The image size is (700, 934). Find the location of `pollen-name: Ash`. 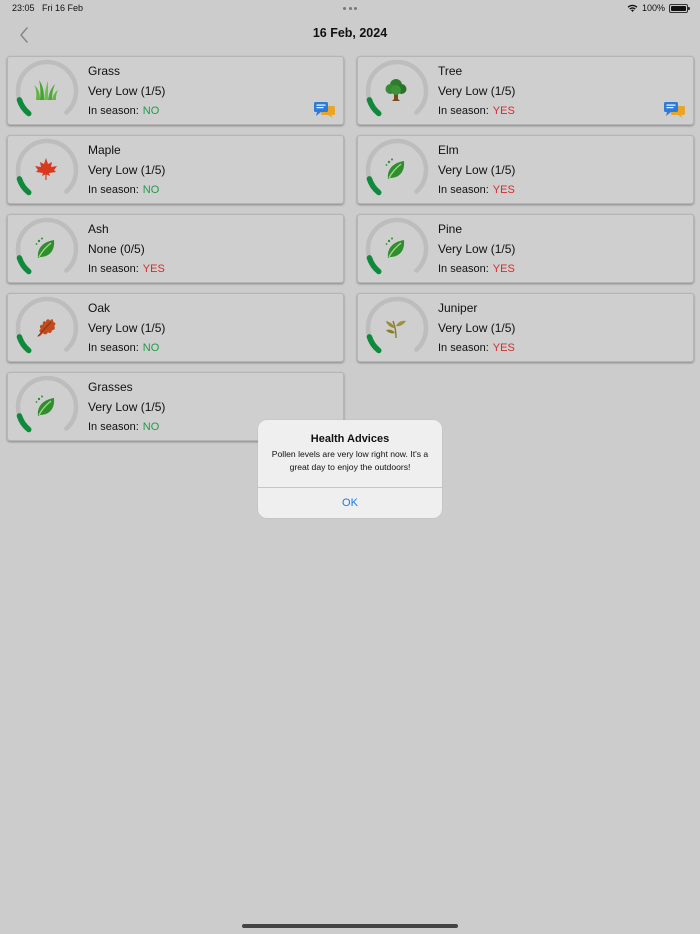

pollen-name: Ash is located at coordinates (98, 229).